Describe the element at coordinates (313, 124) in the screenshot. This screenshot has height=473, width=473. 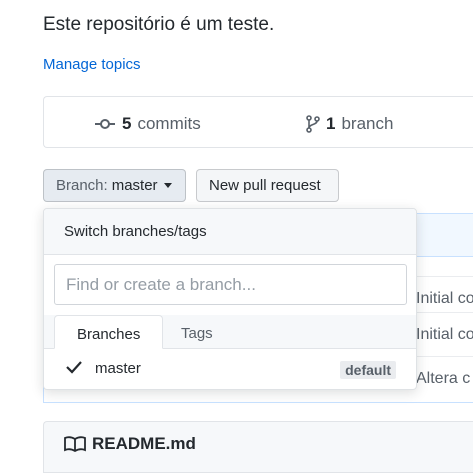
I see `branch-icon` at that location.